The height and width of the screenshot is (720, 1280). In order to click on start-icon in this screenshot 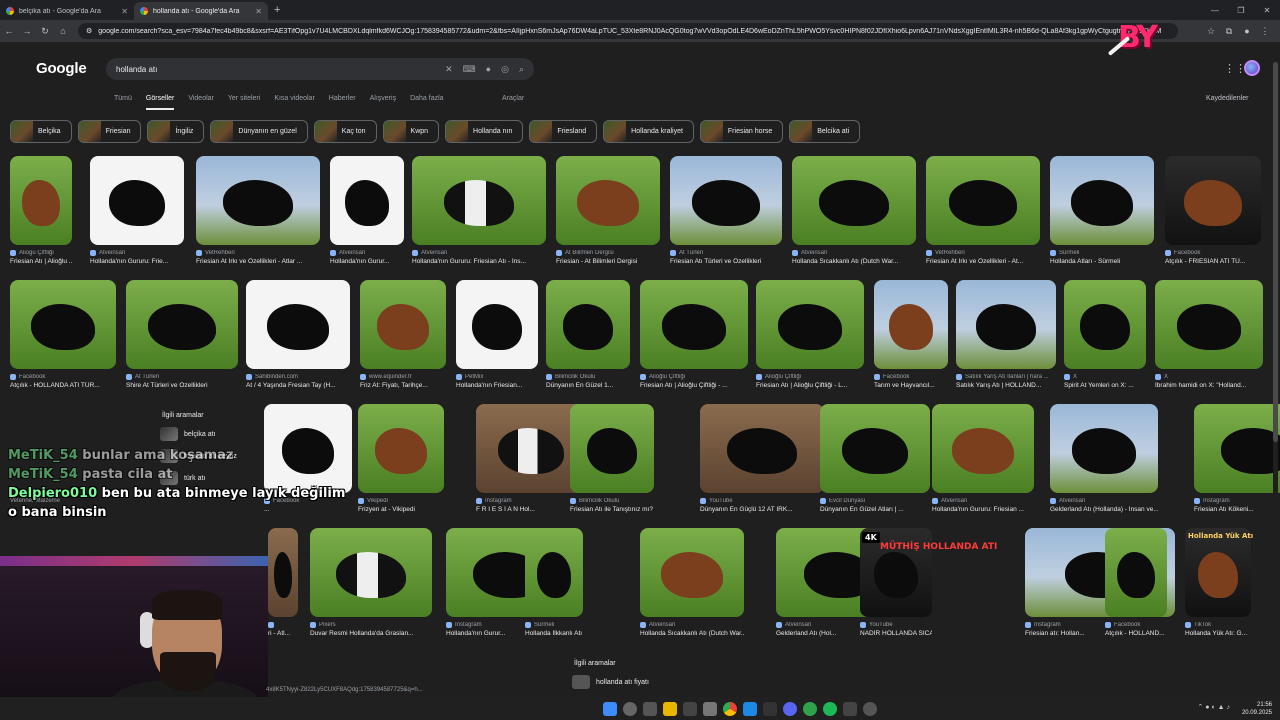, I will do `click(610, 708)`.